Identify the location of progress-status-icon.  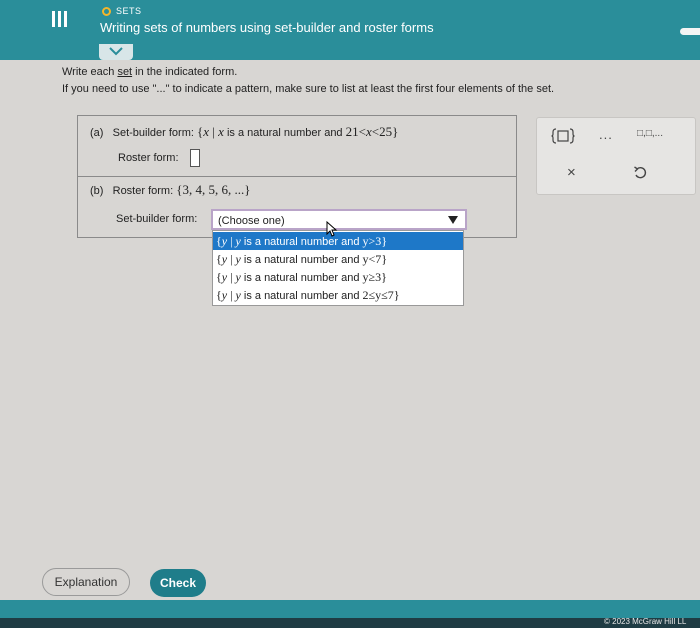
(106, 11).